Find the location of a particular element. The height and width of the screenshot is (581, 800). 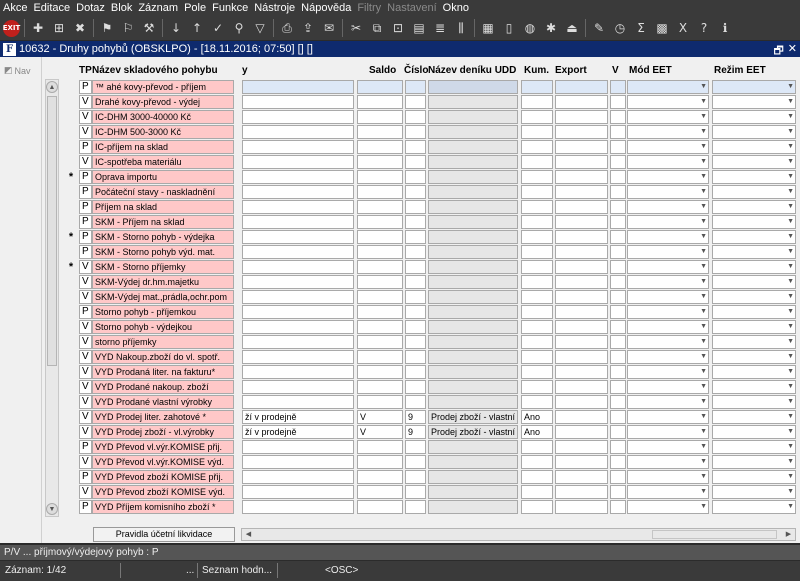

table-row: V VYD Převod zboží KOMISE výd. ▼ ▼ is located at coordinates (400, 492).